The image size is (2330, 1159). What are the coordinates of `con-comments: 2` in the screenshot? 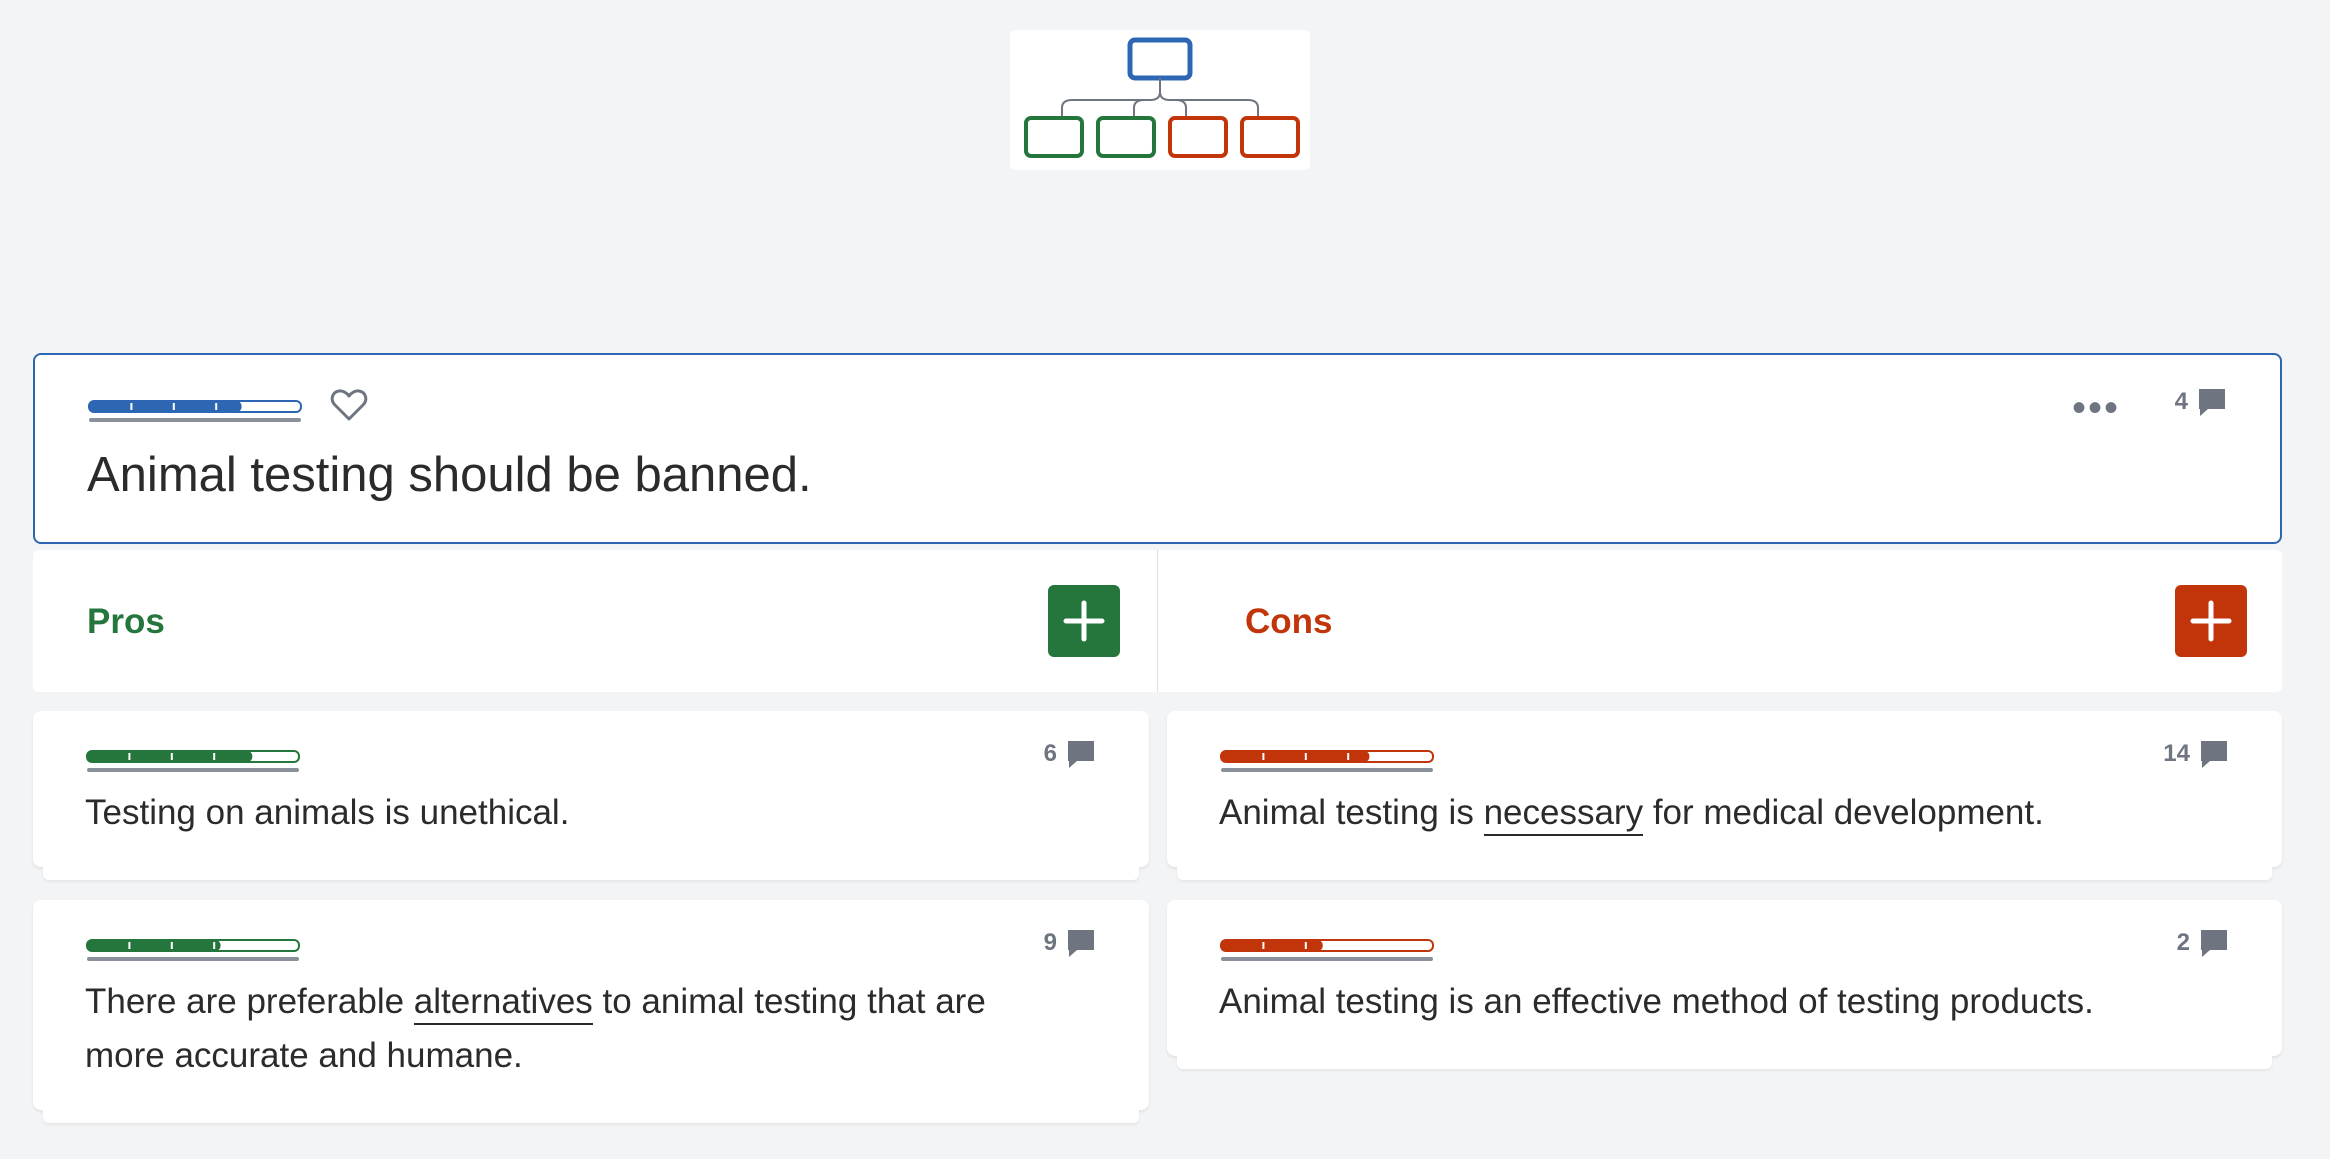 It's located at (2203, 943).